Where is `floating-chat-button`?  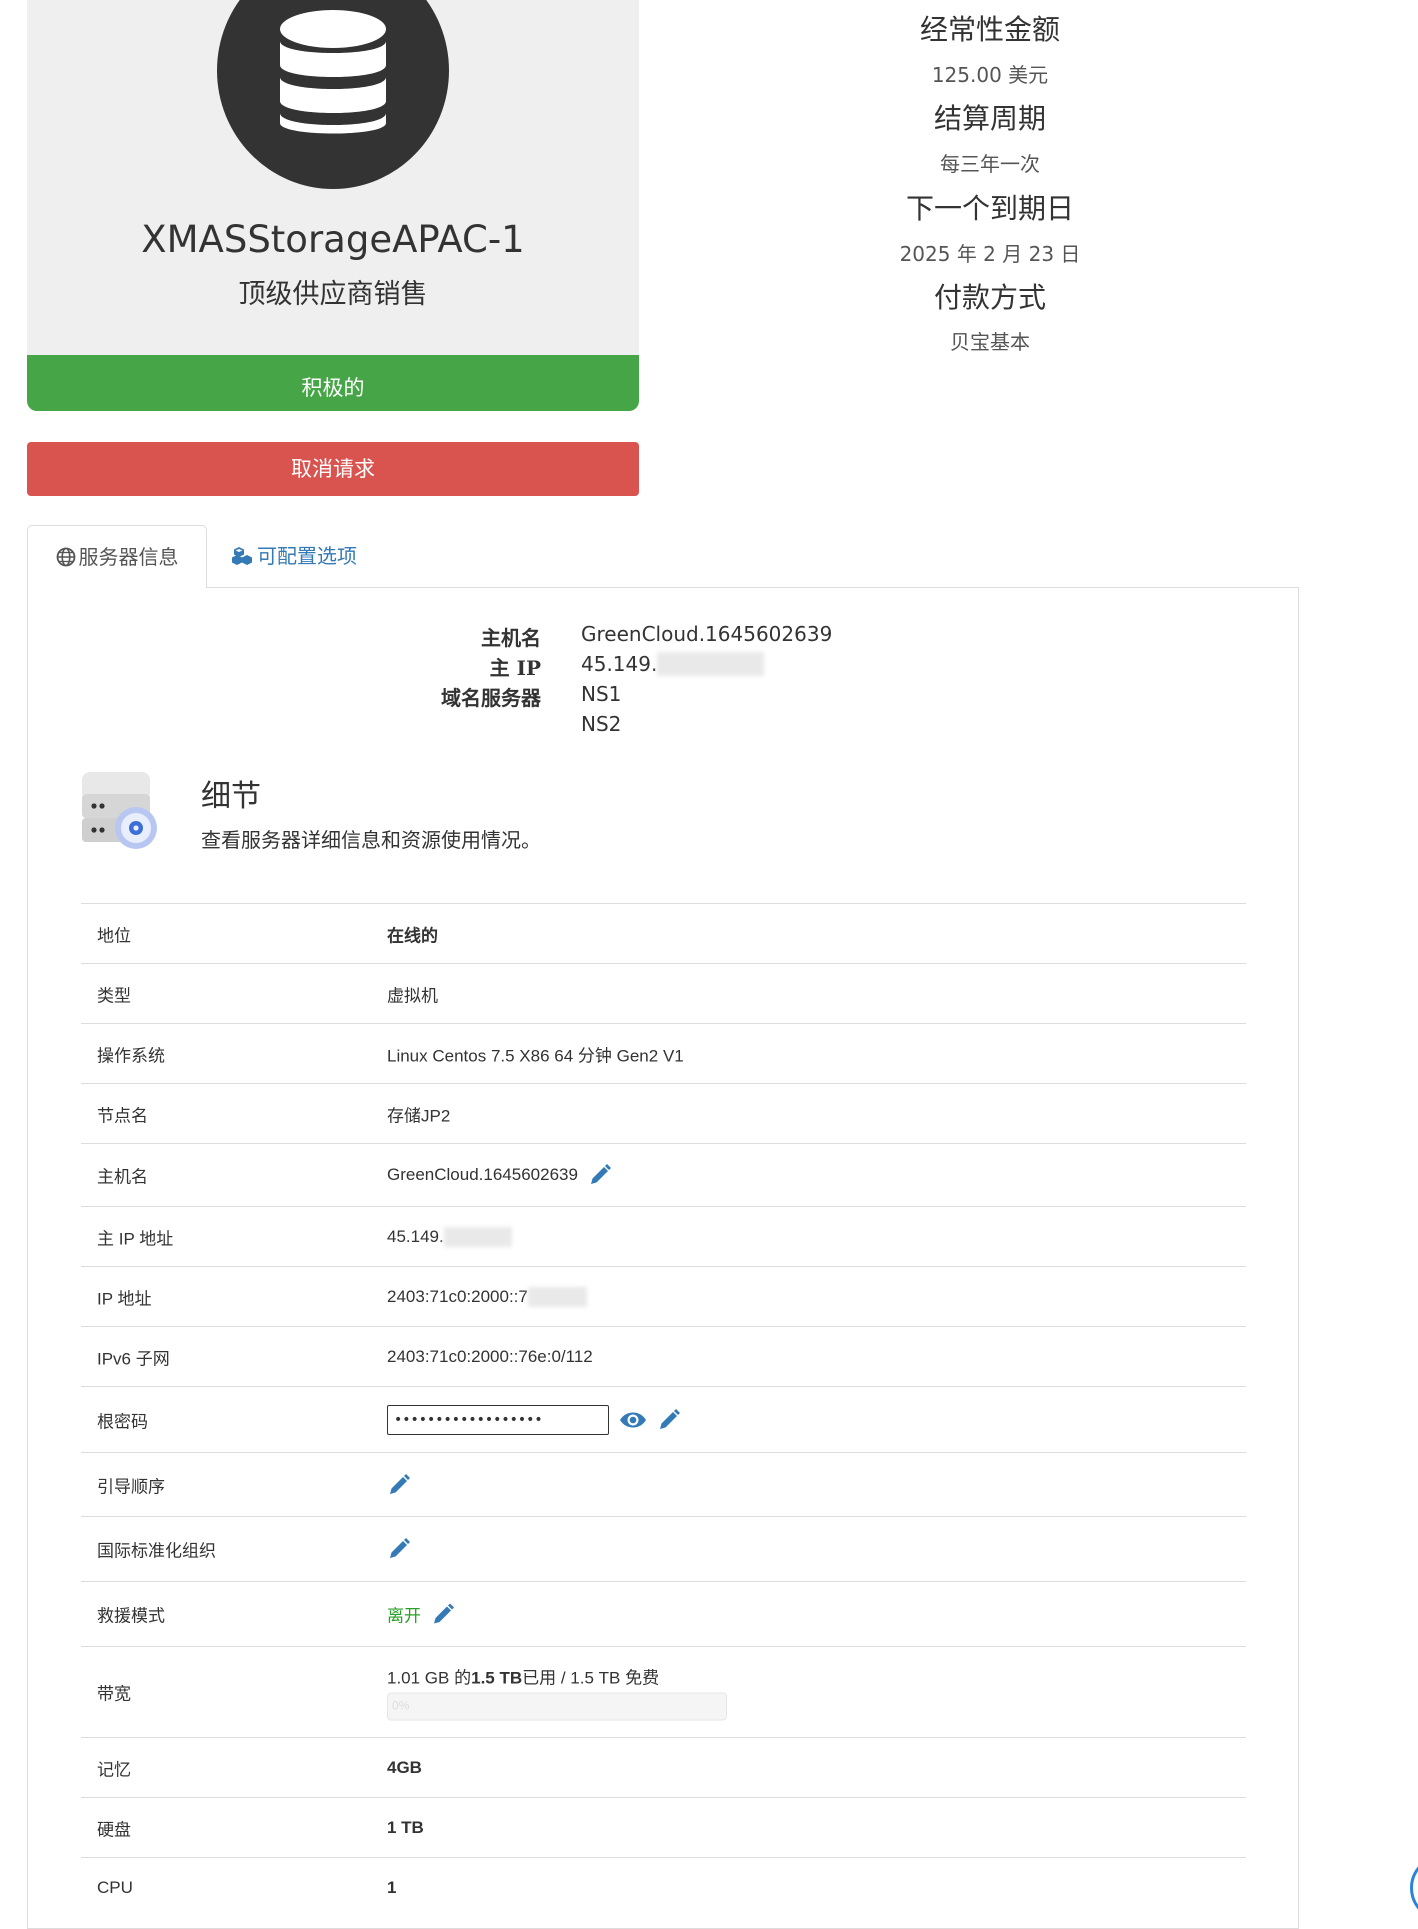
floating-chat-button is located at coordinates (1414, 1888).